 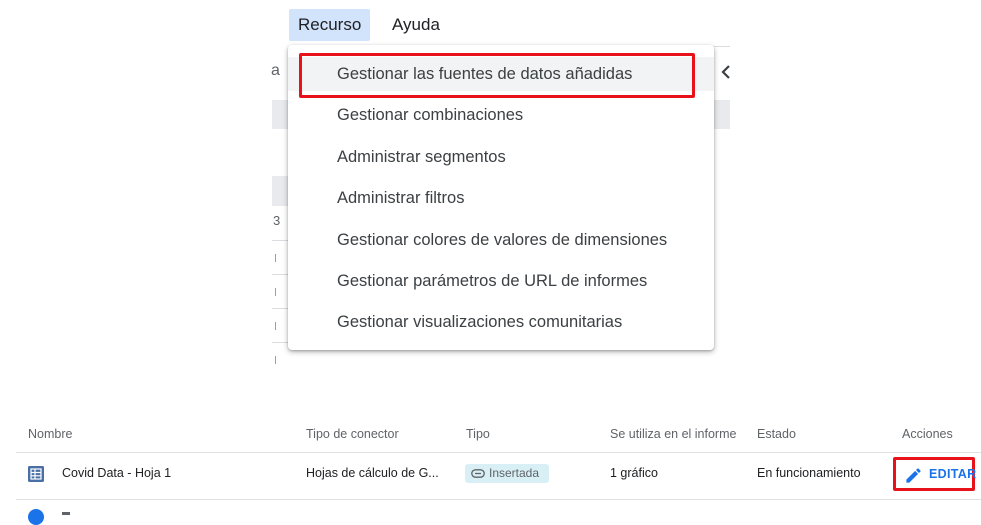 What do you see at coordinates (673, 434) in the screenshot?
I see `column-header-used-in-report: Se utiliza en el informe` at bounding box center [673, 434].